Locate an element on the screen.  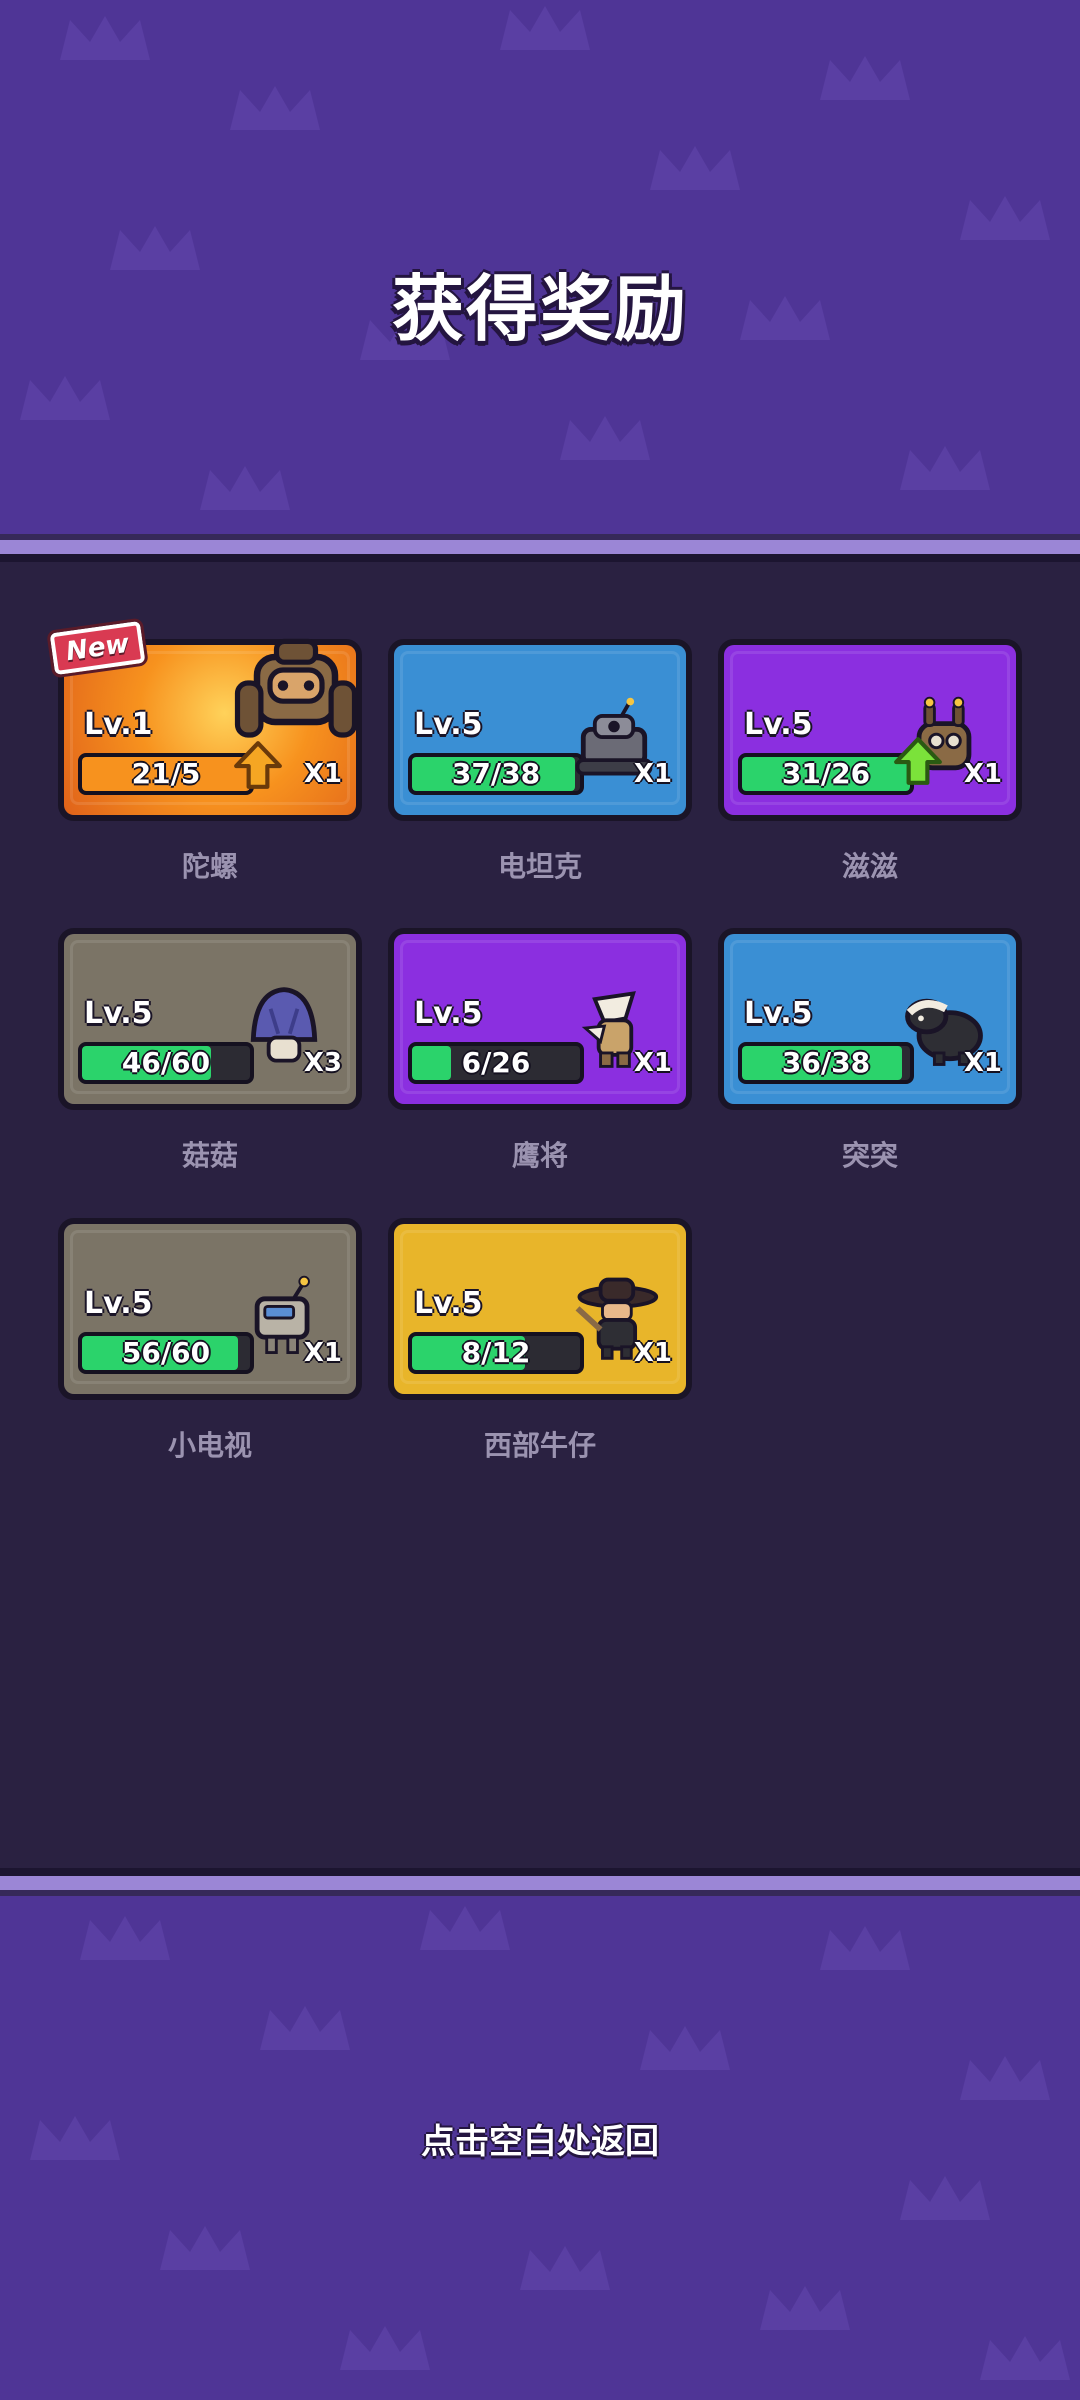
progress-bar: 31/26 is located at coordinates (826, 774).